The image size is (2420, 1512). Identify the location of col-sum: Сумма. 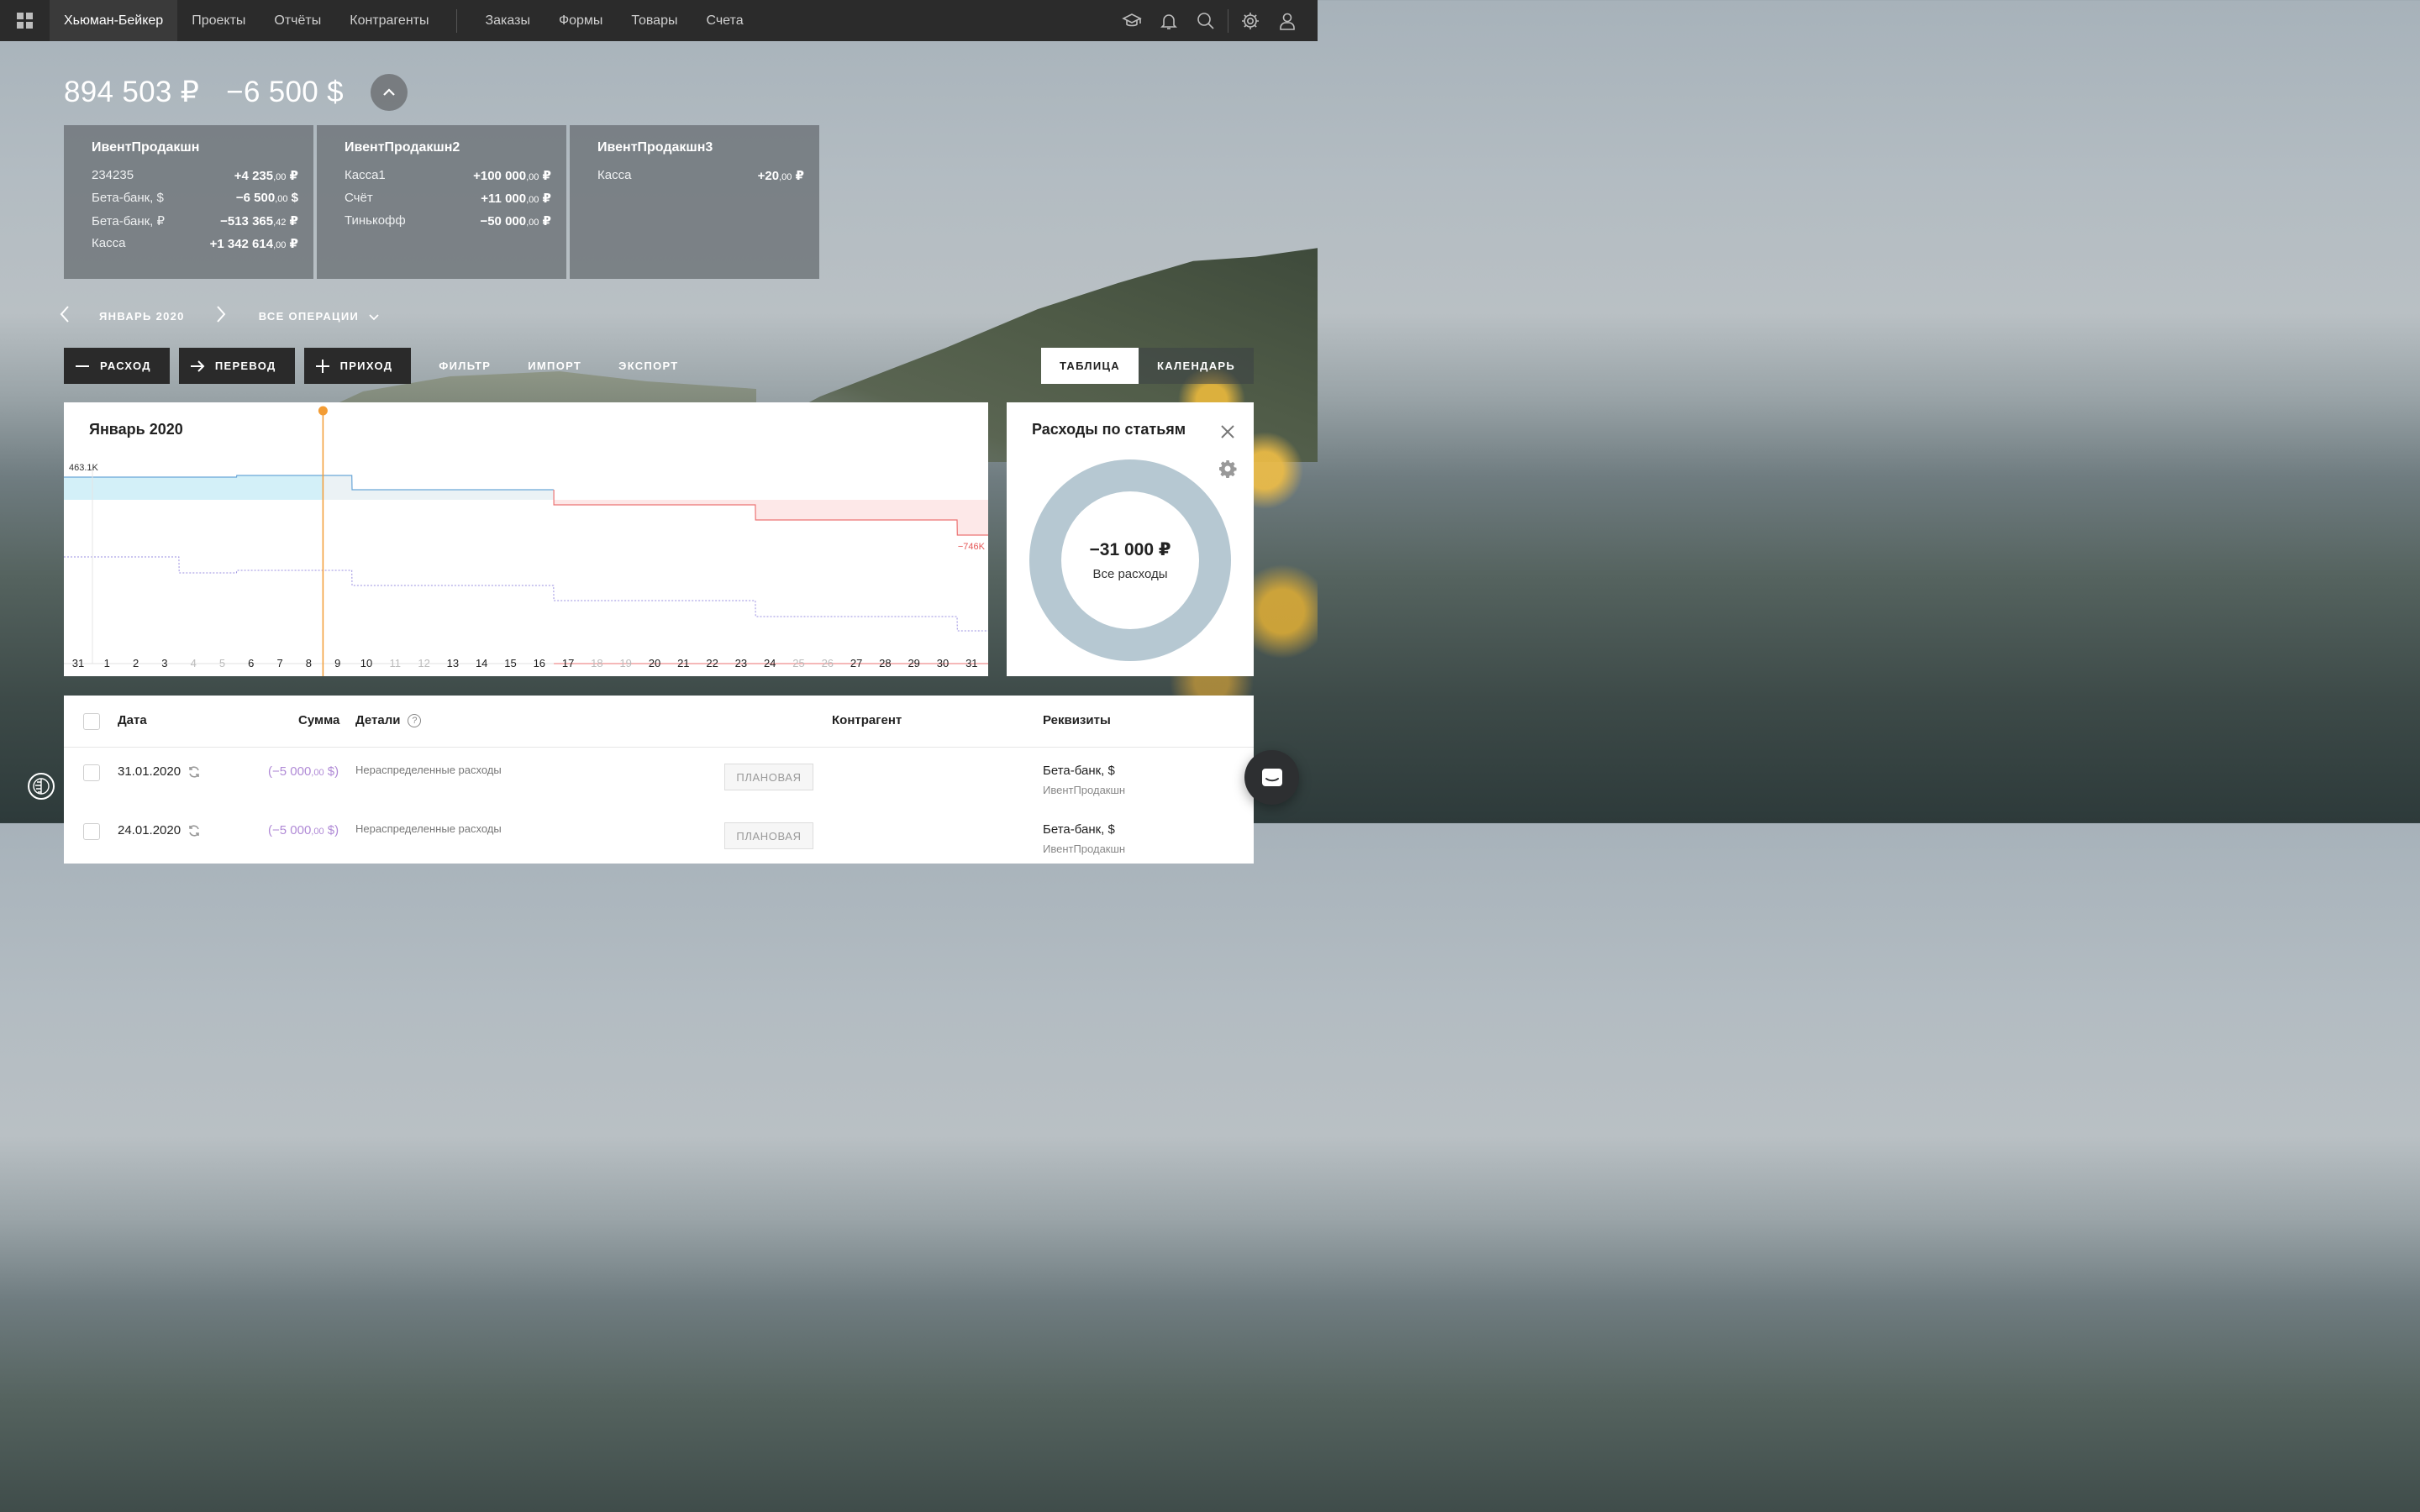
(318, 720).